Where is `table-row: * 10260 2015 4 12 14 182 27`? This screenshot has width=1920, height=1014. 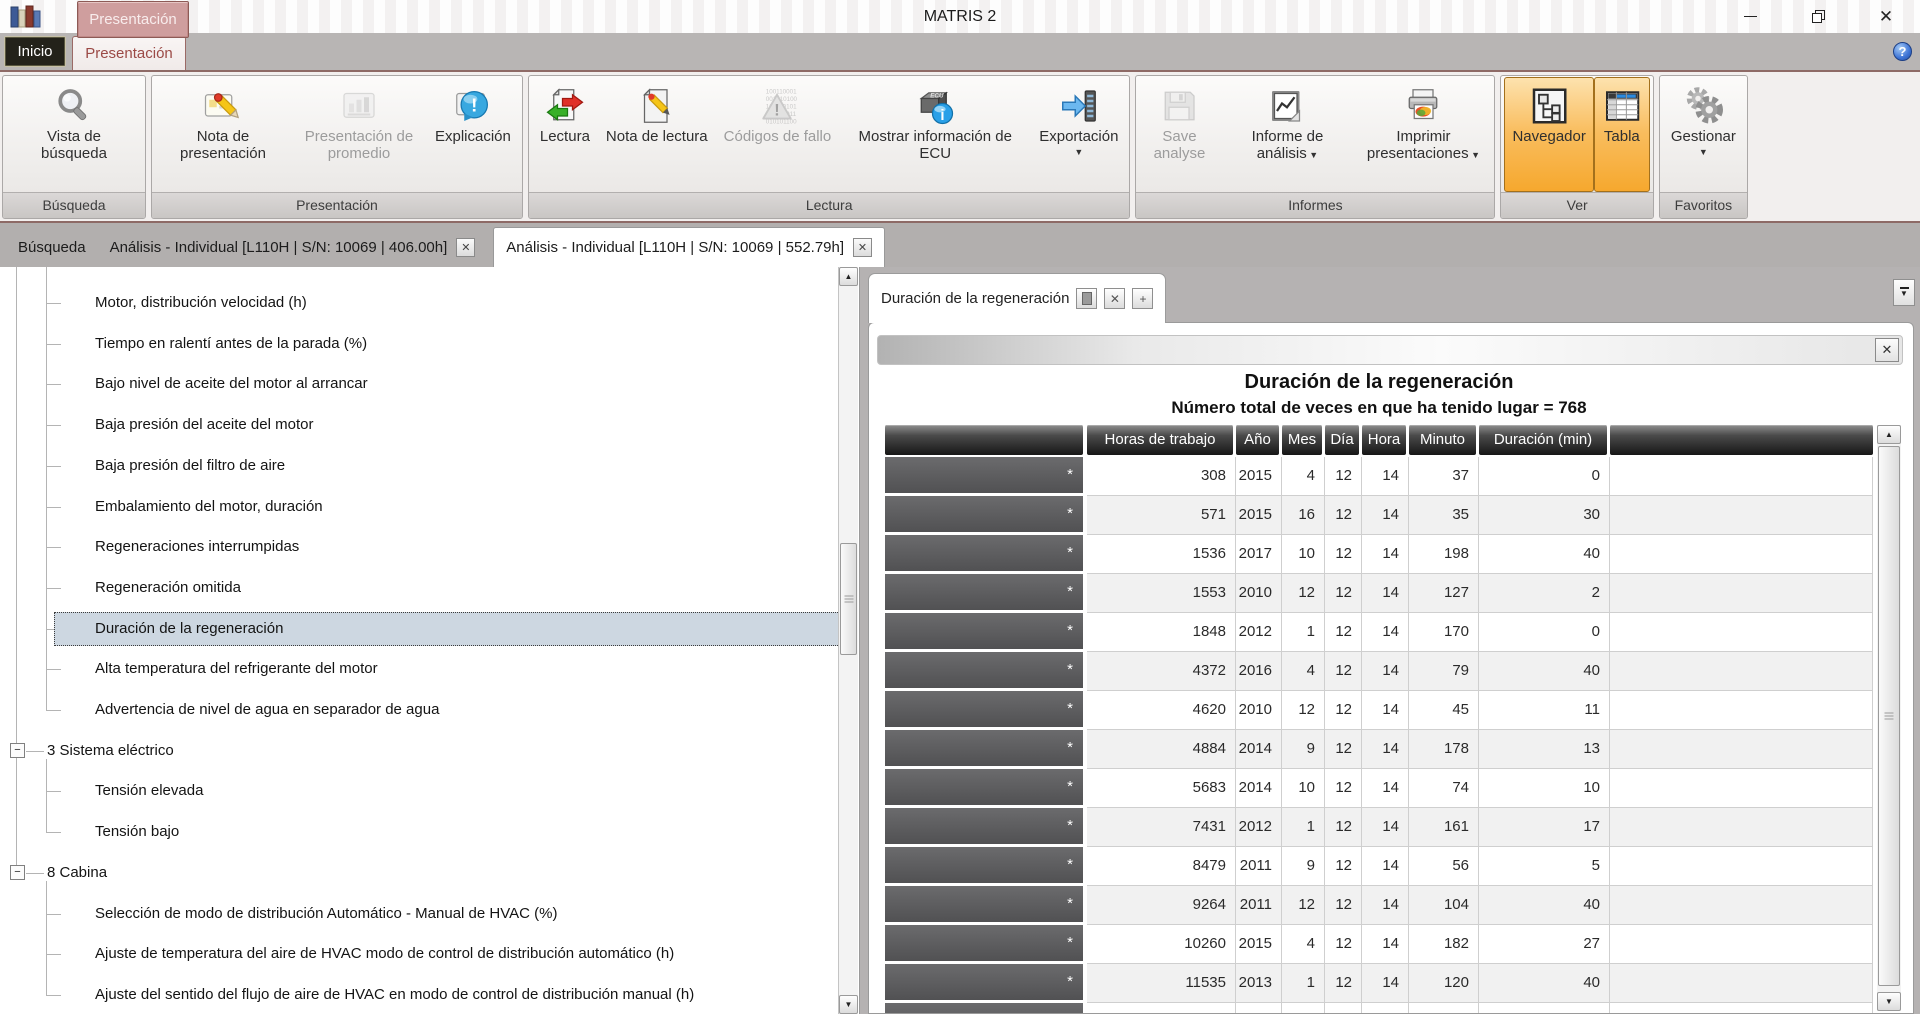
table-row: * 10260 2015 4 12 14 182 27 is located at coordinates (1379, 944).